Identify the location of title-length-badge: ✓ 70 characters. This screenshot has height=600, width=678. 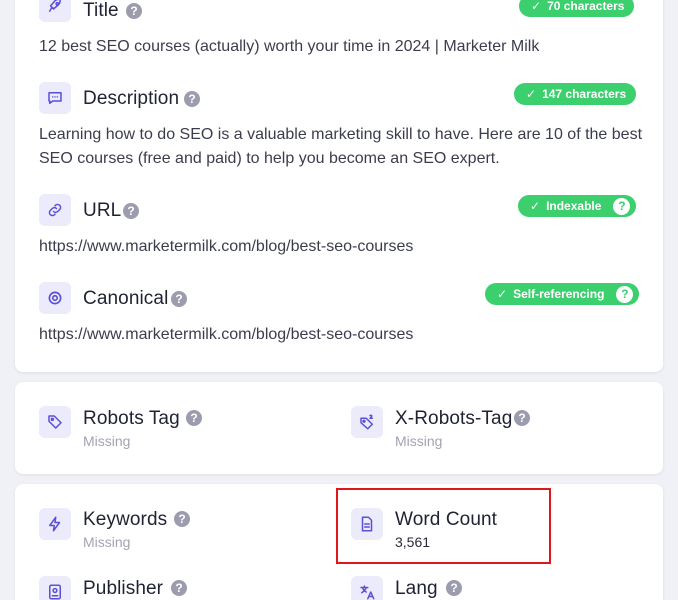
(577, 8).